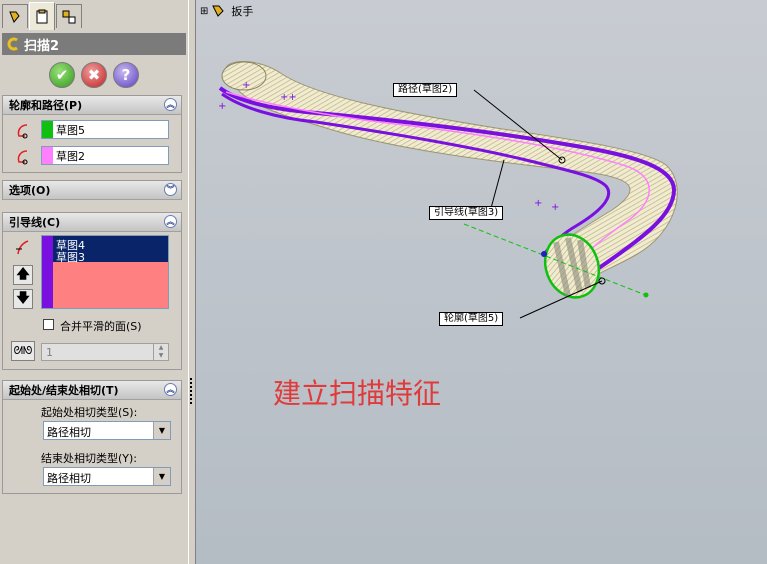 Image resolution: width=767 pixels, height=564 pixels. Describe the element at coordinates (49, 352) in the screenshot. I see `section-spinner-value: 1` at that location.